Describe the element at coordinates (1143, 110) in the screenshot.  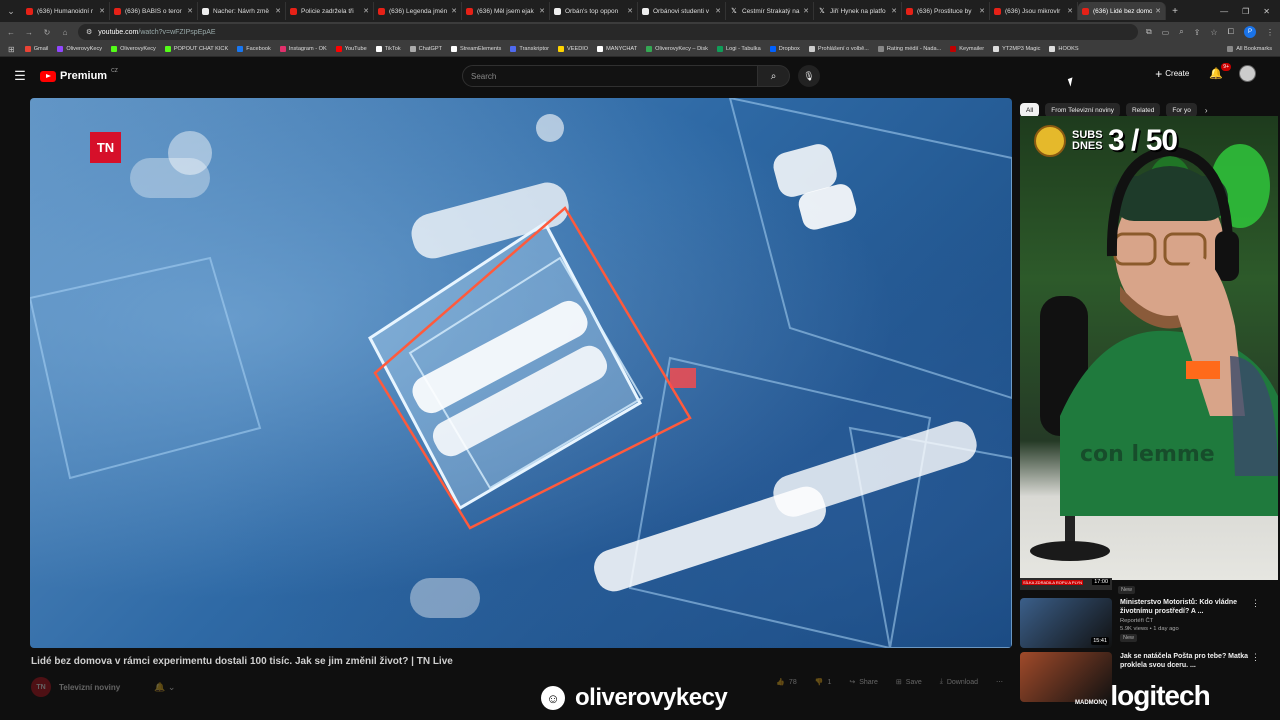
I see `filter-chip: Related` at that location.